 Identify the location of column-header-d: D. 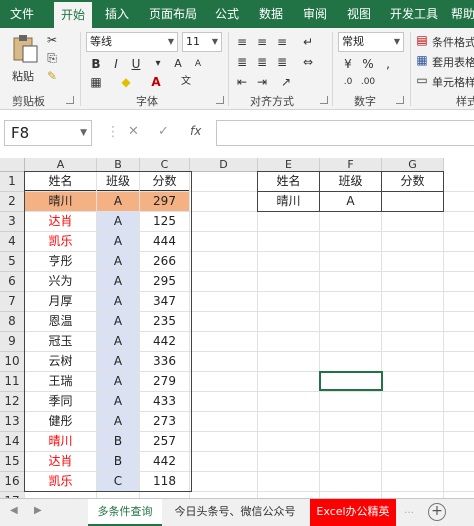
(224, 165).